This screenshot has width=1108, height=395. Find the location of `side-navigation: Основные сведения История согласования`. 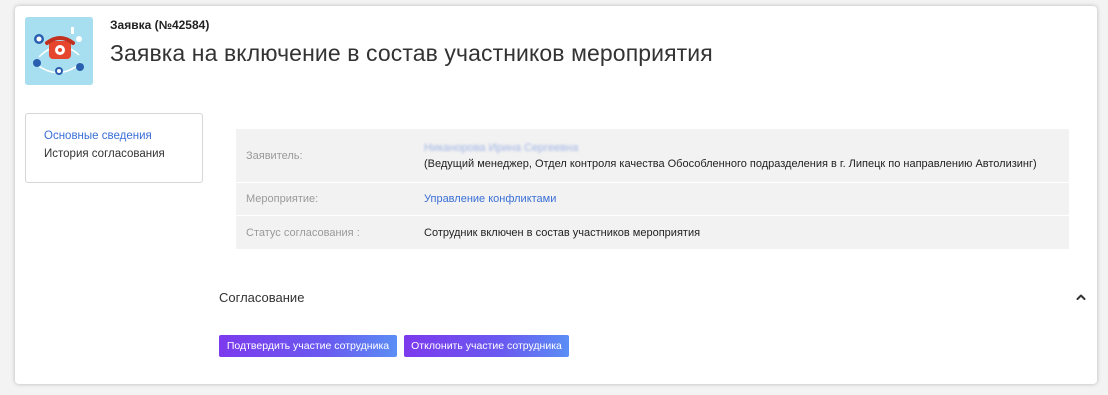

side-navigation: Основные сведения История согласования is located at coordinates (114, 148).